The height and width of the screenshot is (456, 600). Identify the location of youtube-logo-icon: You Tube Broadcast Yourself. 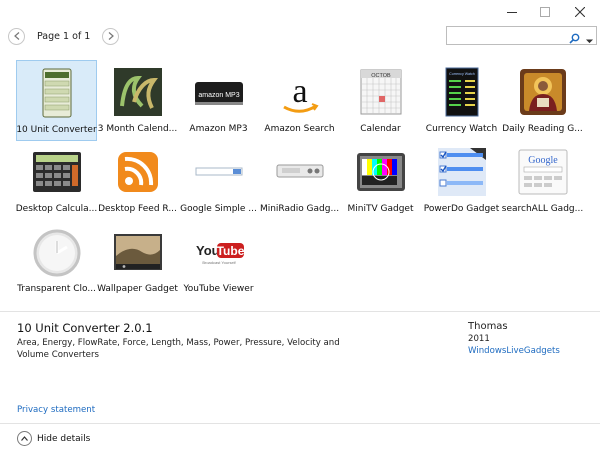
(219, 252).